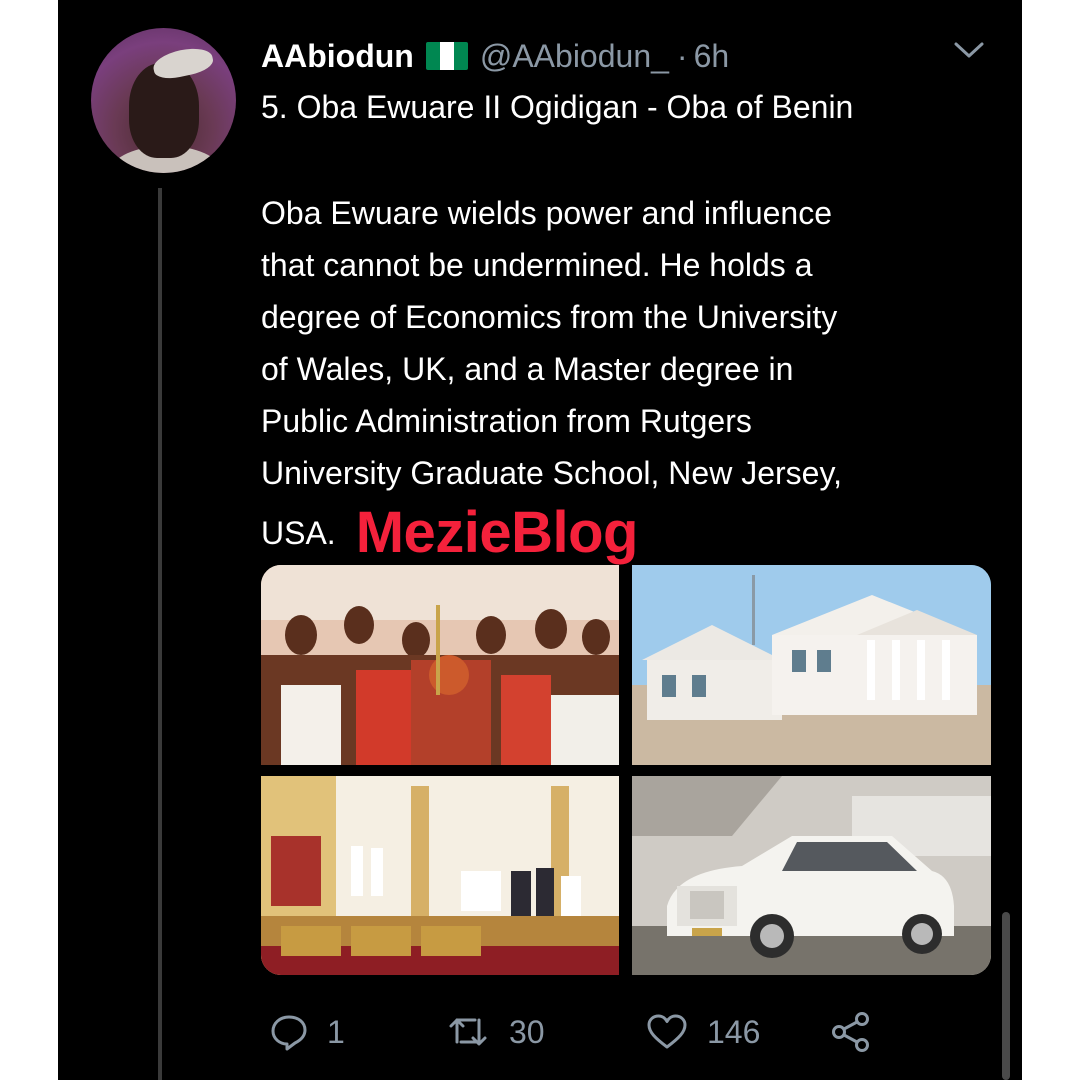  What do you see at coordinates (289, 1033) in the screenshot?
I see `reply-icon` at bounding box center [289, 1033].